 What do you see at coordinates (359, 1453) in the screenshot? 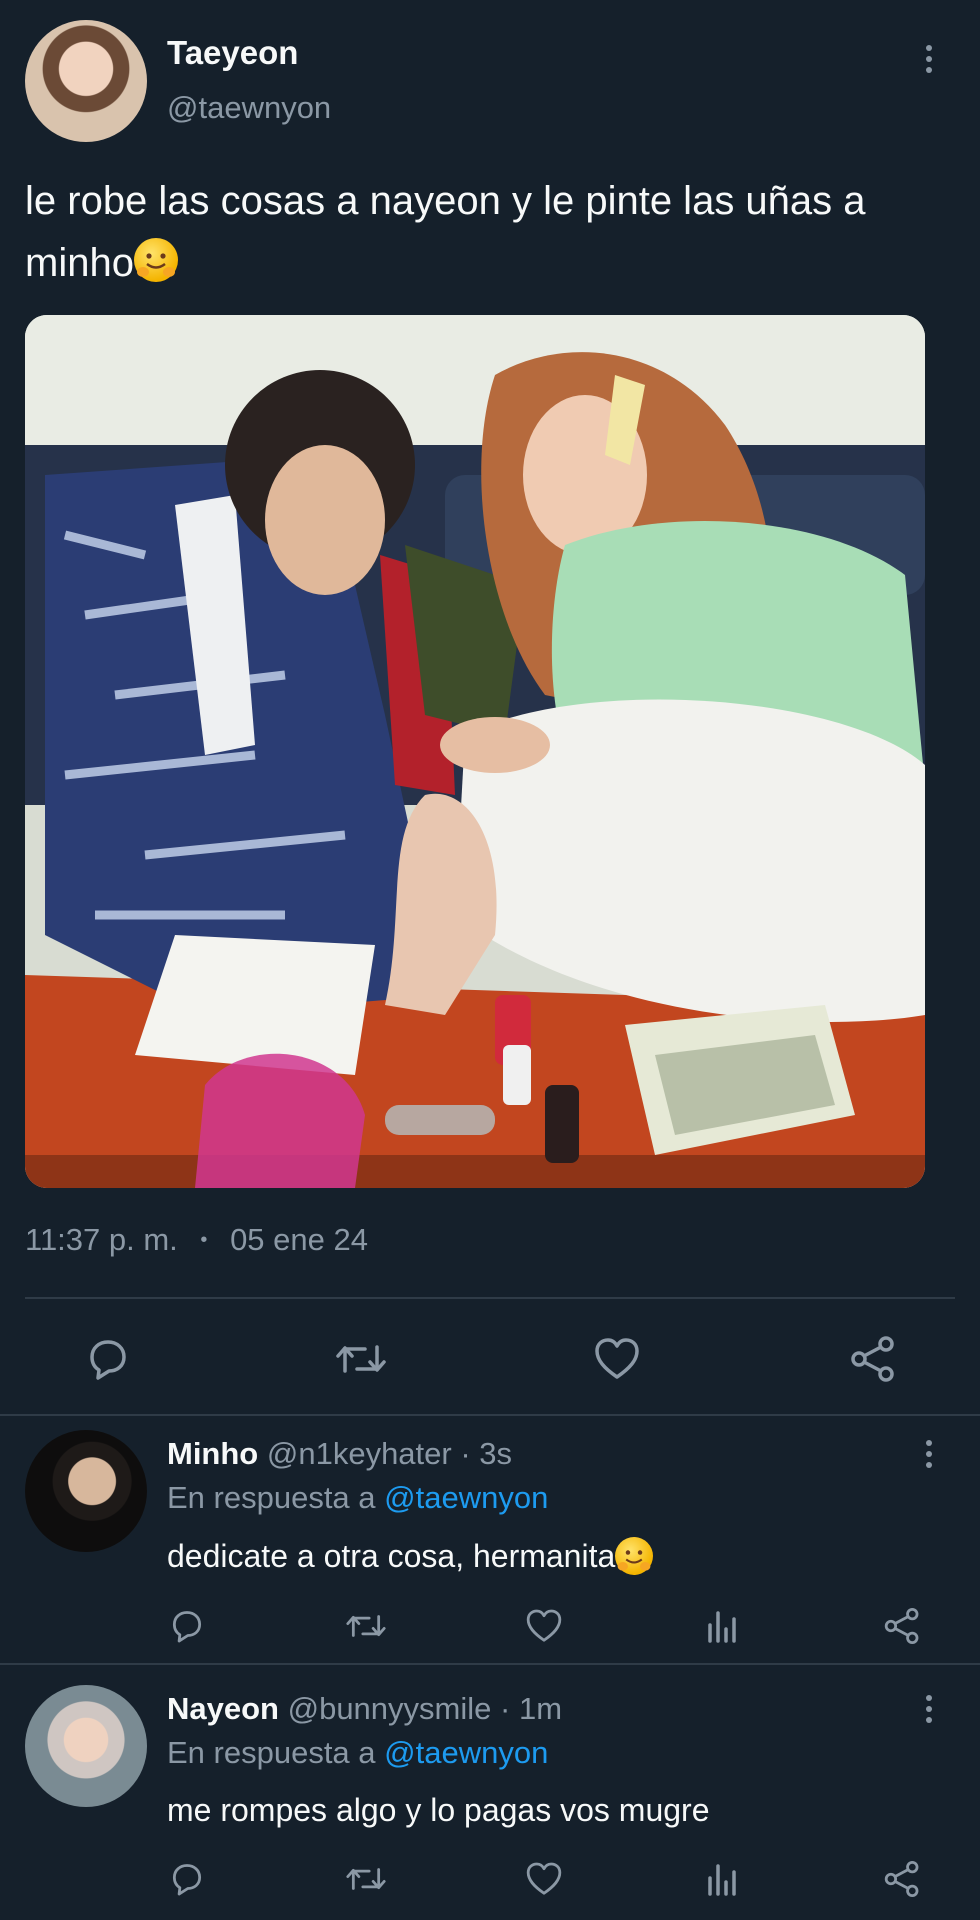
I see `reply-handle: @n1keyhater` at bounding box center [359, 1453].